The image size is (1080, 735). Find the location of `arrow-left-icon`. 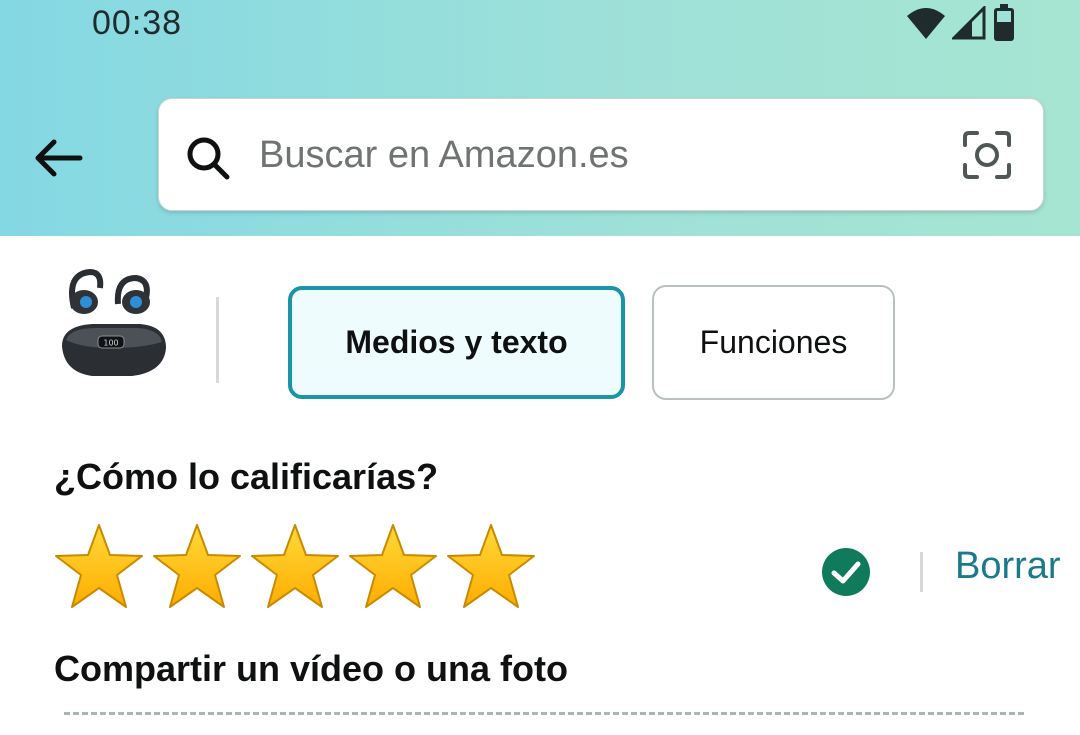

arrow-left-icon is located at coordinates (59, 158).